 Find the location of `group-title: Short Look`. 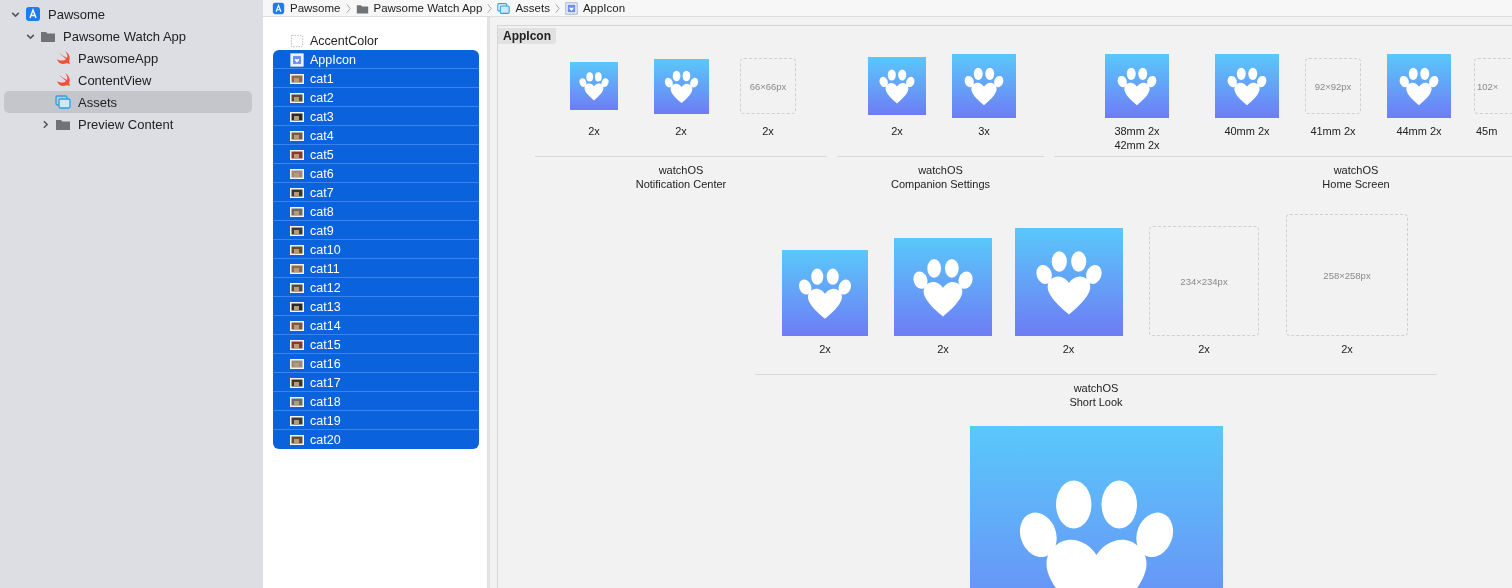

group-title: Short Look is located at coordinates (1096, 402).